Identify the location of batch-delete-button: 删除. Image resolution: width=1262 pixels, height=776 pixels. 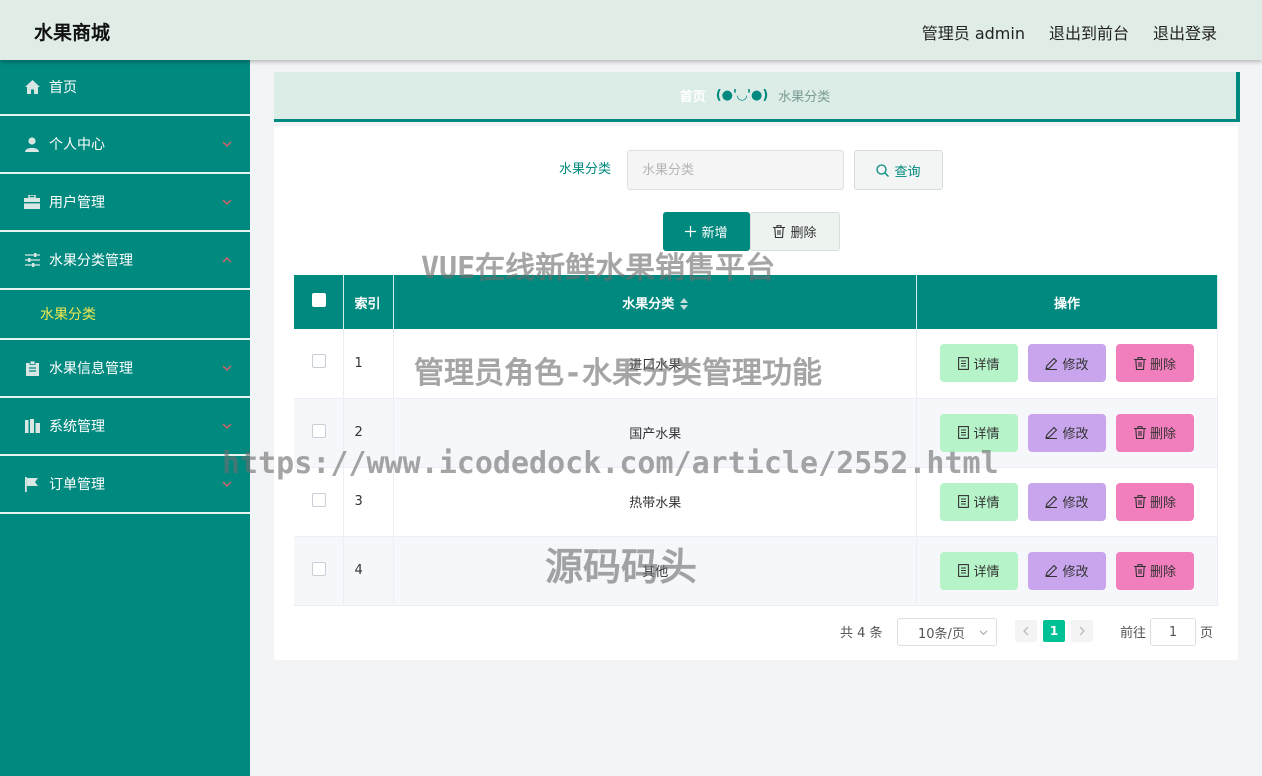
(795, 231).